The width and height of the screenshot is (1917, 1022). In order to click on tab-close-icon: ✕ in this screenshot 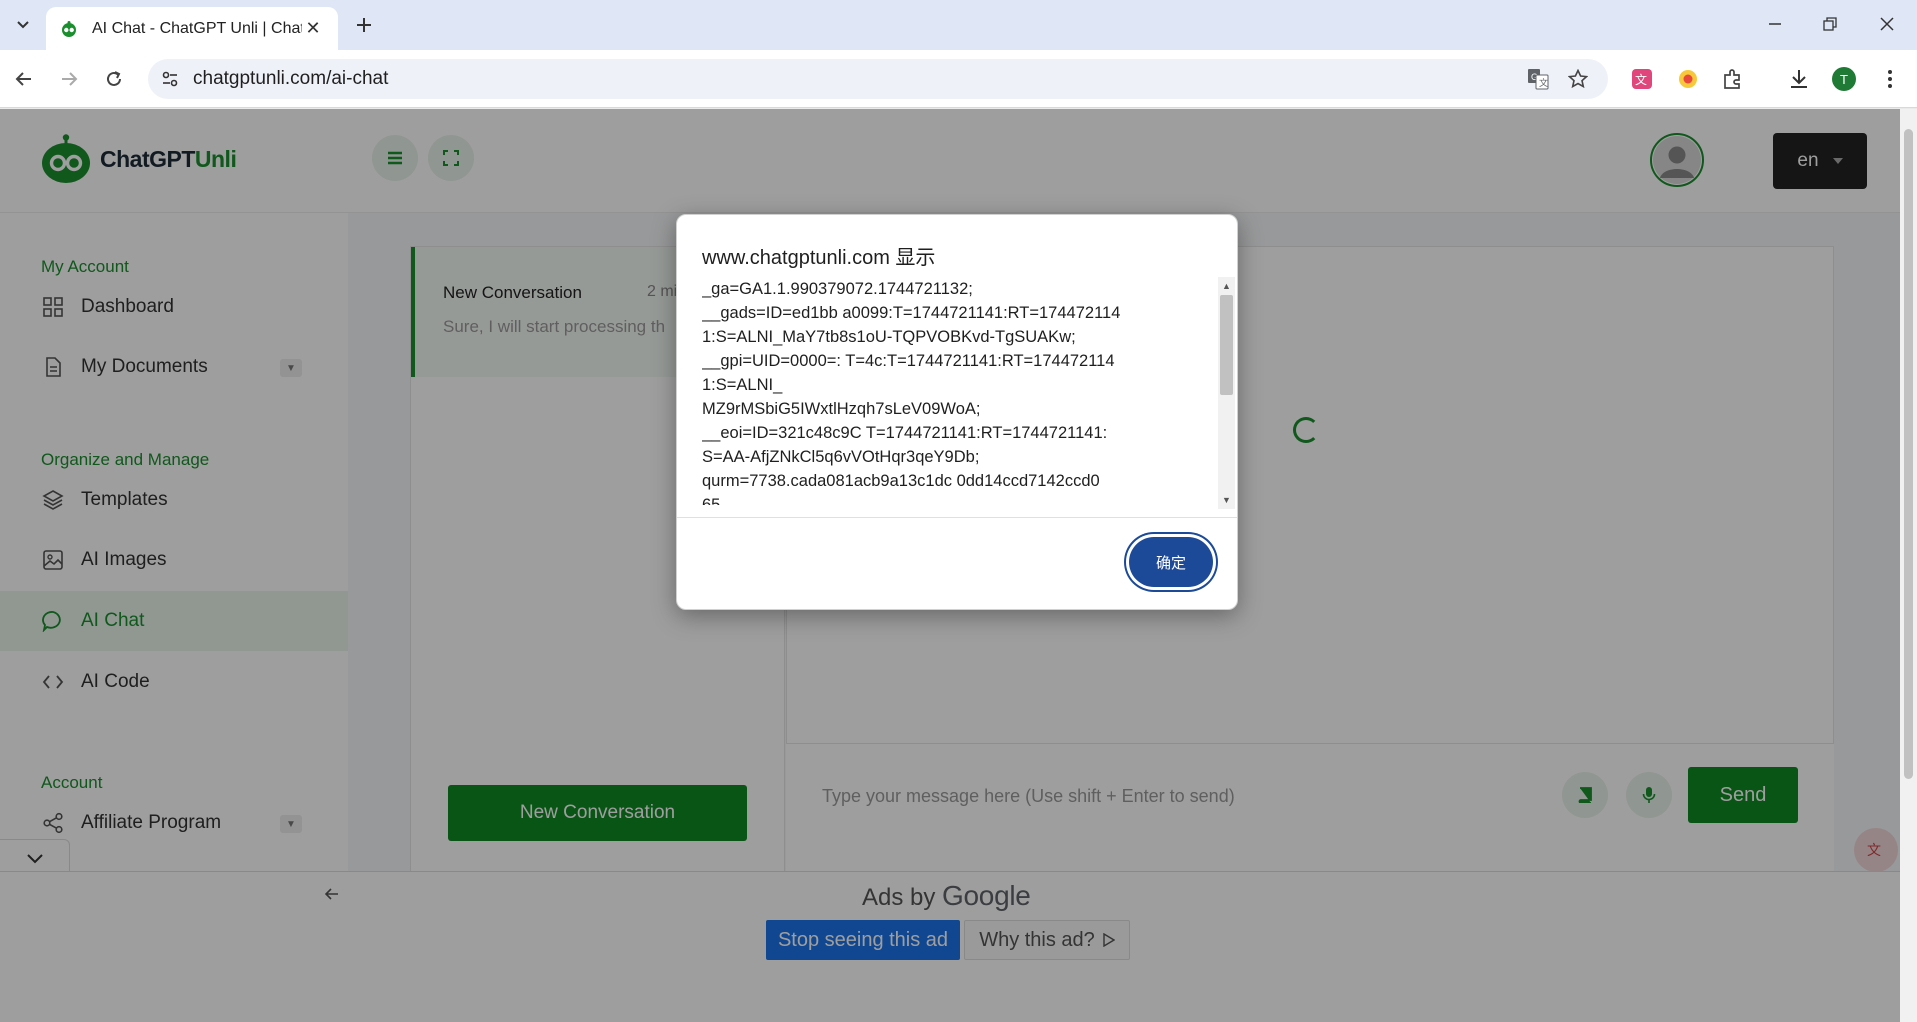, I will do `click(313, 29)`.